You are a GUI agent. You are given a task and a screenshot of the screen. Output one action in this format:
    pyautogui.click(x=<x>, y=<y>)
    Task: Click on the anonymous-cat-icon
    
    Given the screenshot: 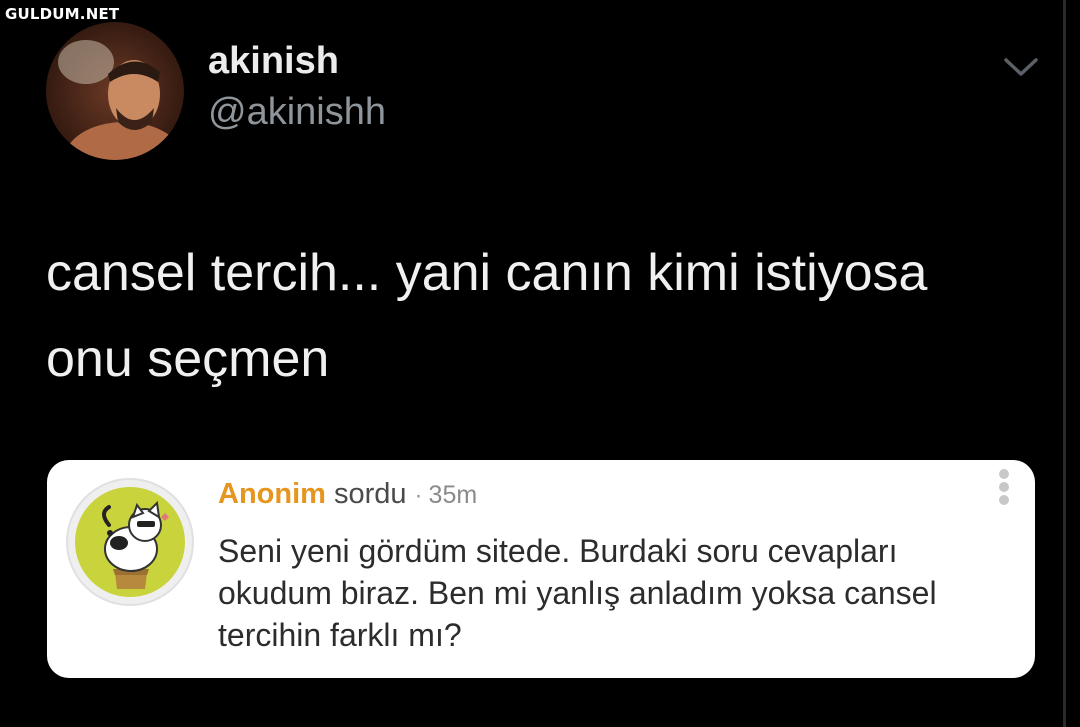 What is the action you would take?
    pyautogui.click(x=130, y=542)
    